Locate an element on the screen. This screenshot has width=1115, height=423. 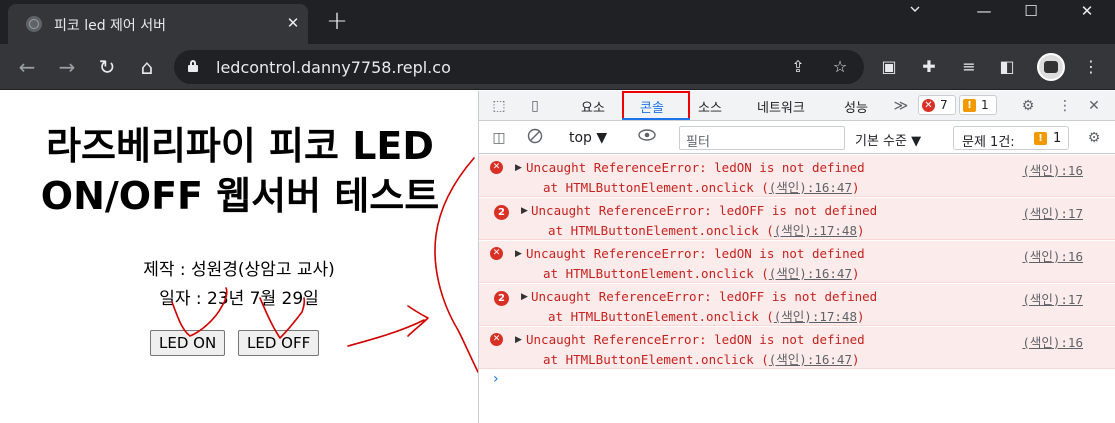
star-icon: ☆ is located at coordinates (840, 67).